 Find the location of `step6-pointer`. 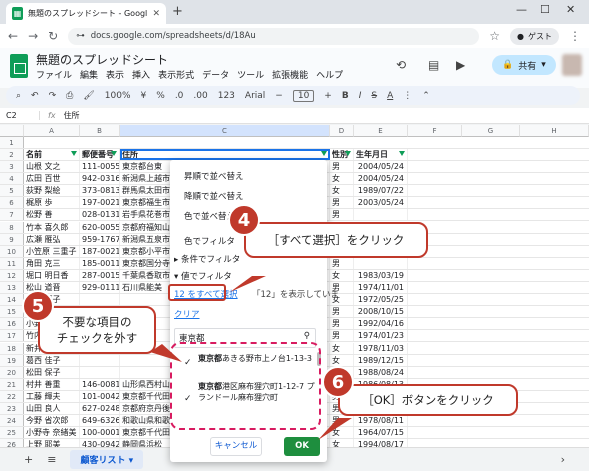

step6-pointer is located at coordinates (335, 429).